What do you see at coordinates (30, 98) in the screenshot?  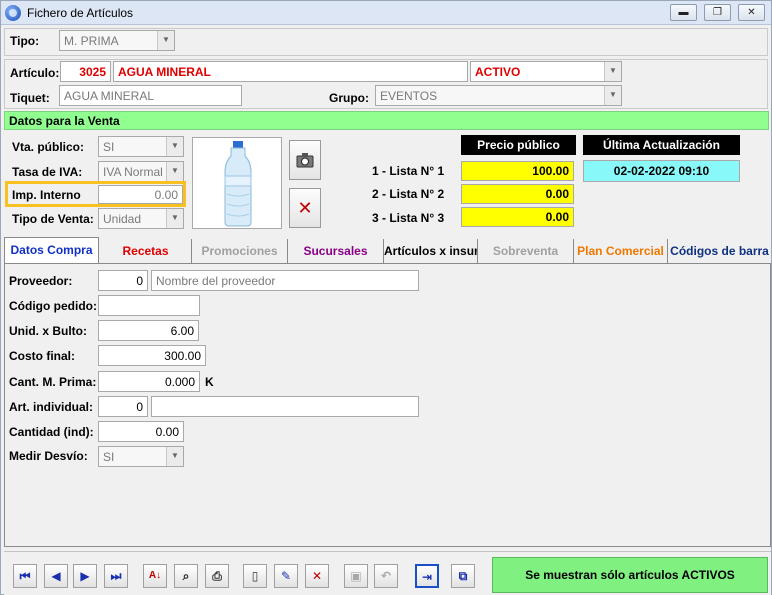 I see `tiquet-label: Tiquet:` at bounding box center [30, 98].